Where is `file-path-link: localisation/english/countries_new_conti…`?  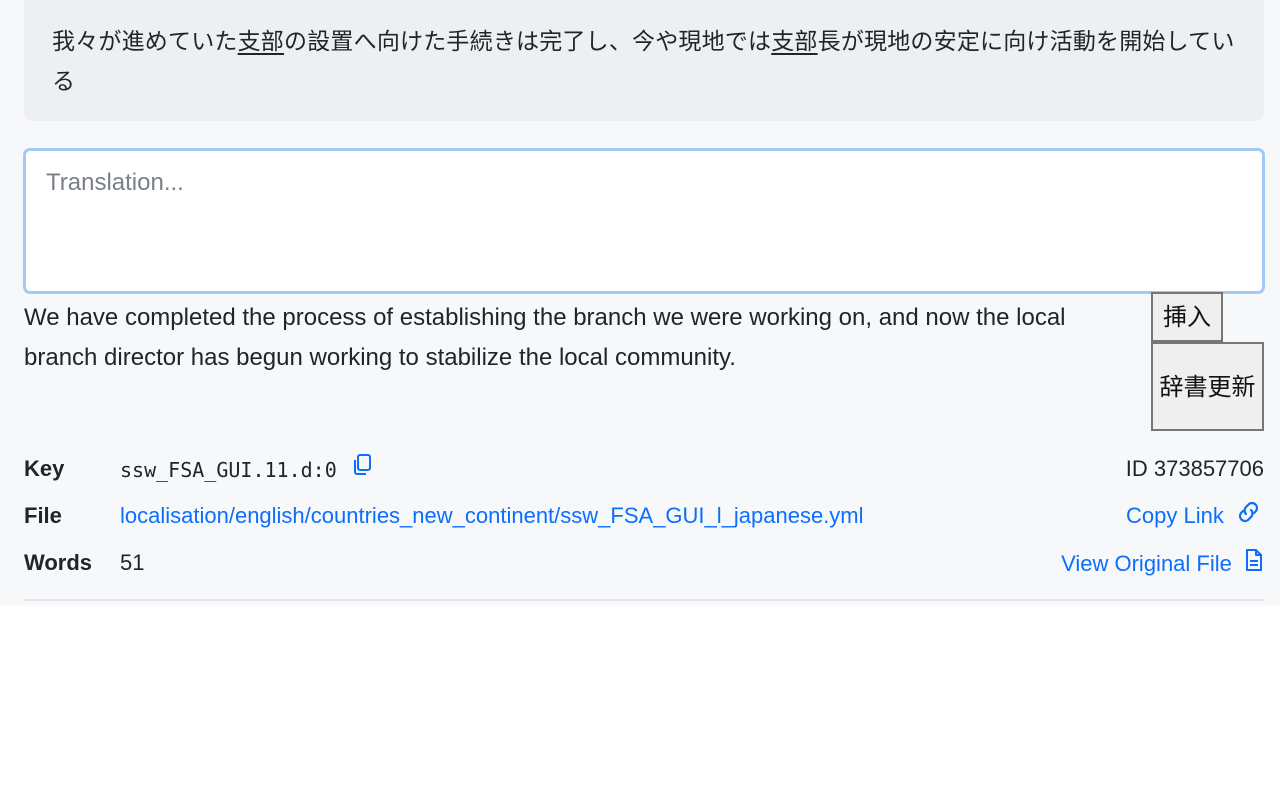 file-path-link: localisation/english/countries_new_conti… is located at coordinates (492, 516).